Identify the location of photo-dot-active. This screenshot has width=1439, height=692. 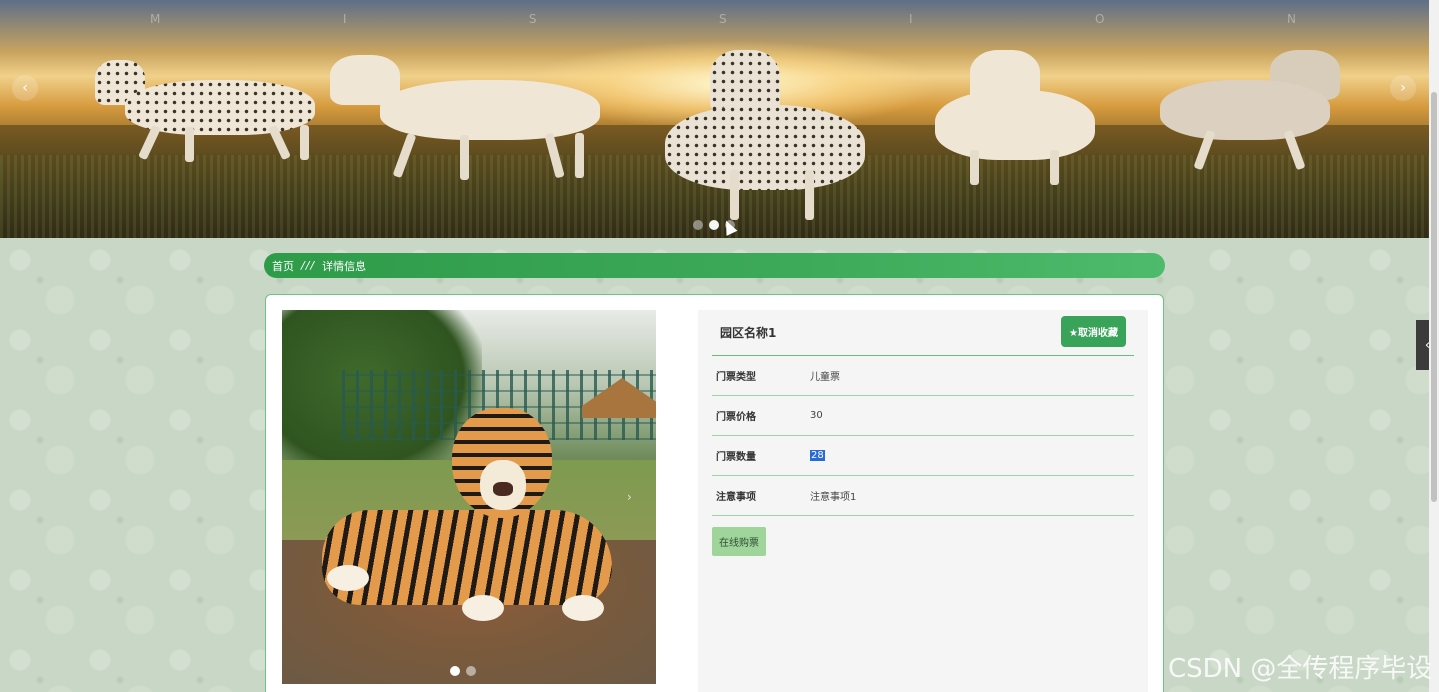
(455, 671).